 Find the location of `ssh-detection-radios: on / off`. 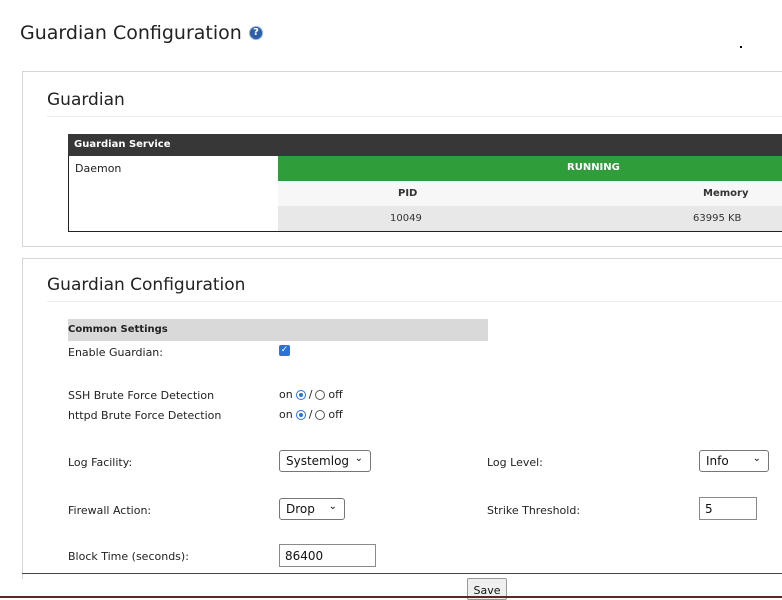

ssh-detection-radios: on / off is located at coordinates (311, 394).